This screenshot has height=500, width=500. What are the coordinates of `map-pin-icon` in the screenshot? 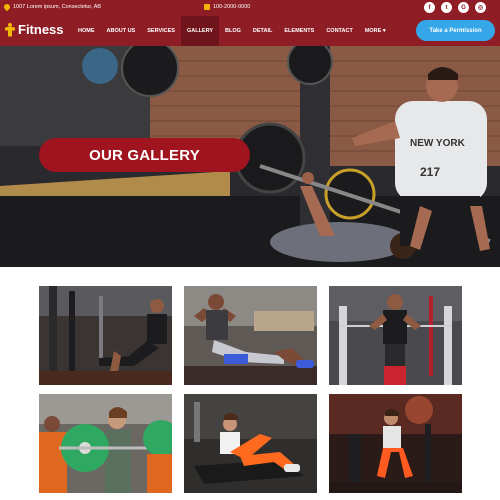 It's located at (7, 7).